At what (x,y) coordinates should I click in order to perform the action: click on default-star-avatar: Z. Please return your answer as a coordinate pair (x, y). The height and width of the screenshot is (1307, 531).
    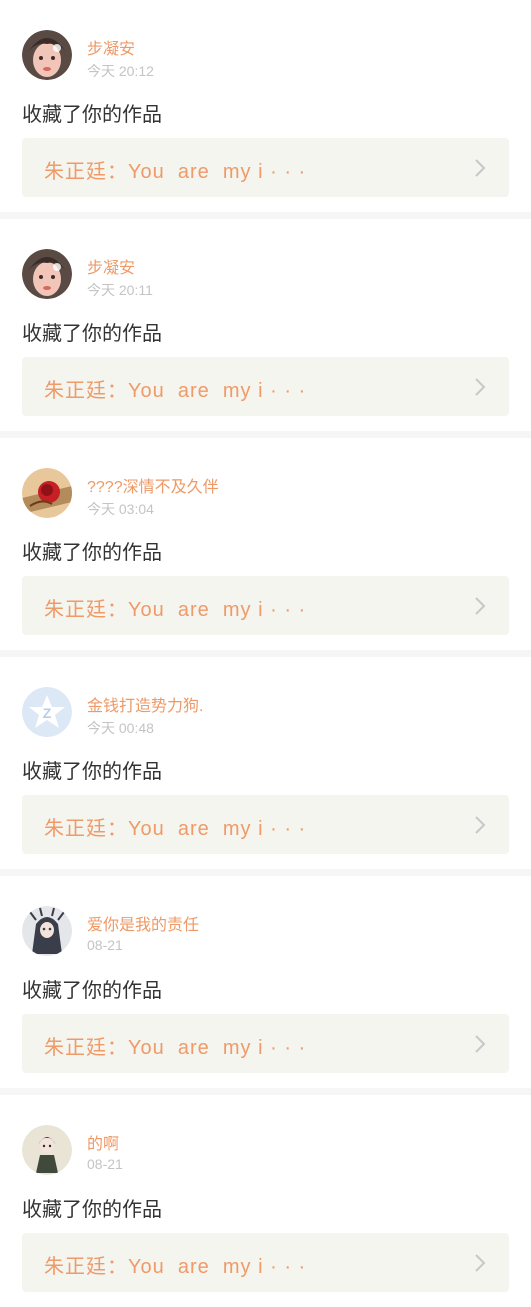
    Looking at the image, I should click on (47, 712).